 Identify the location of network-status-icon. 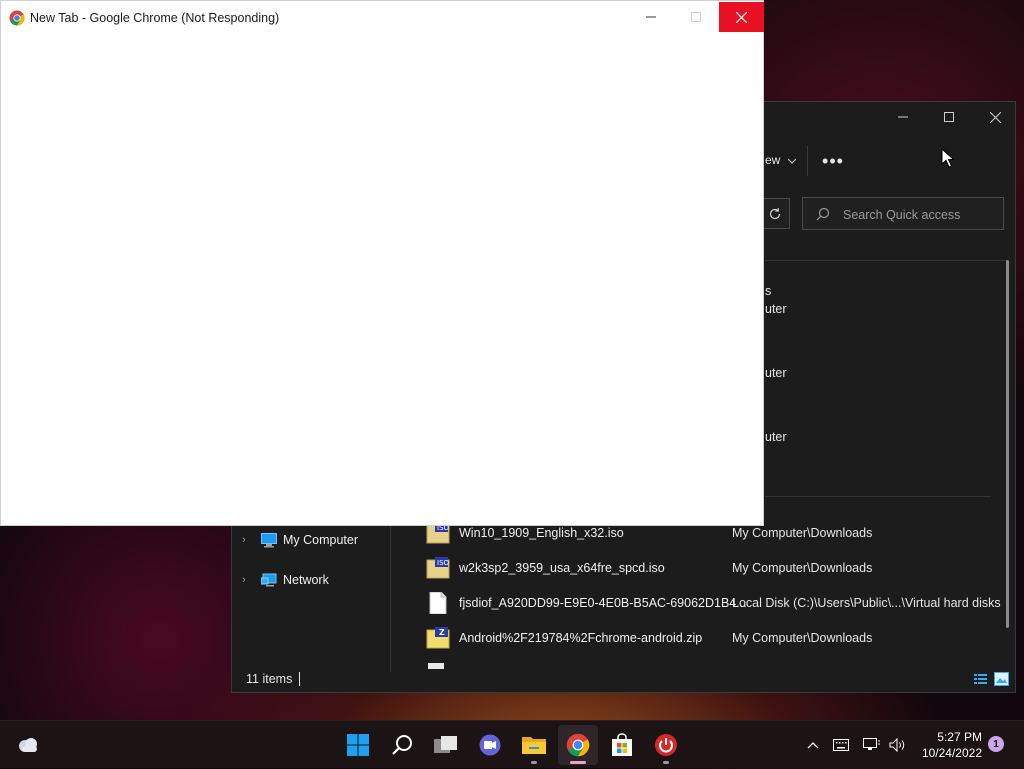
(871, 744).